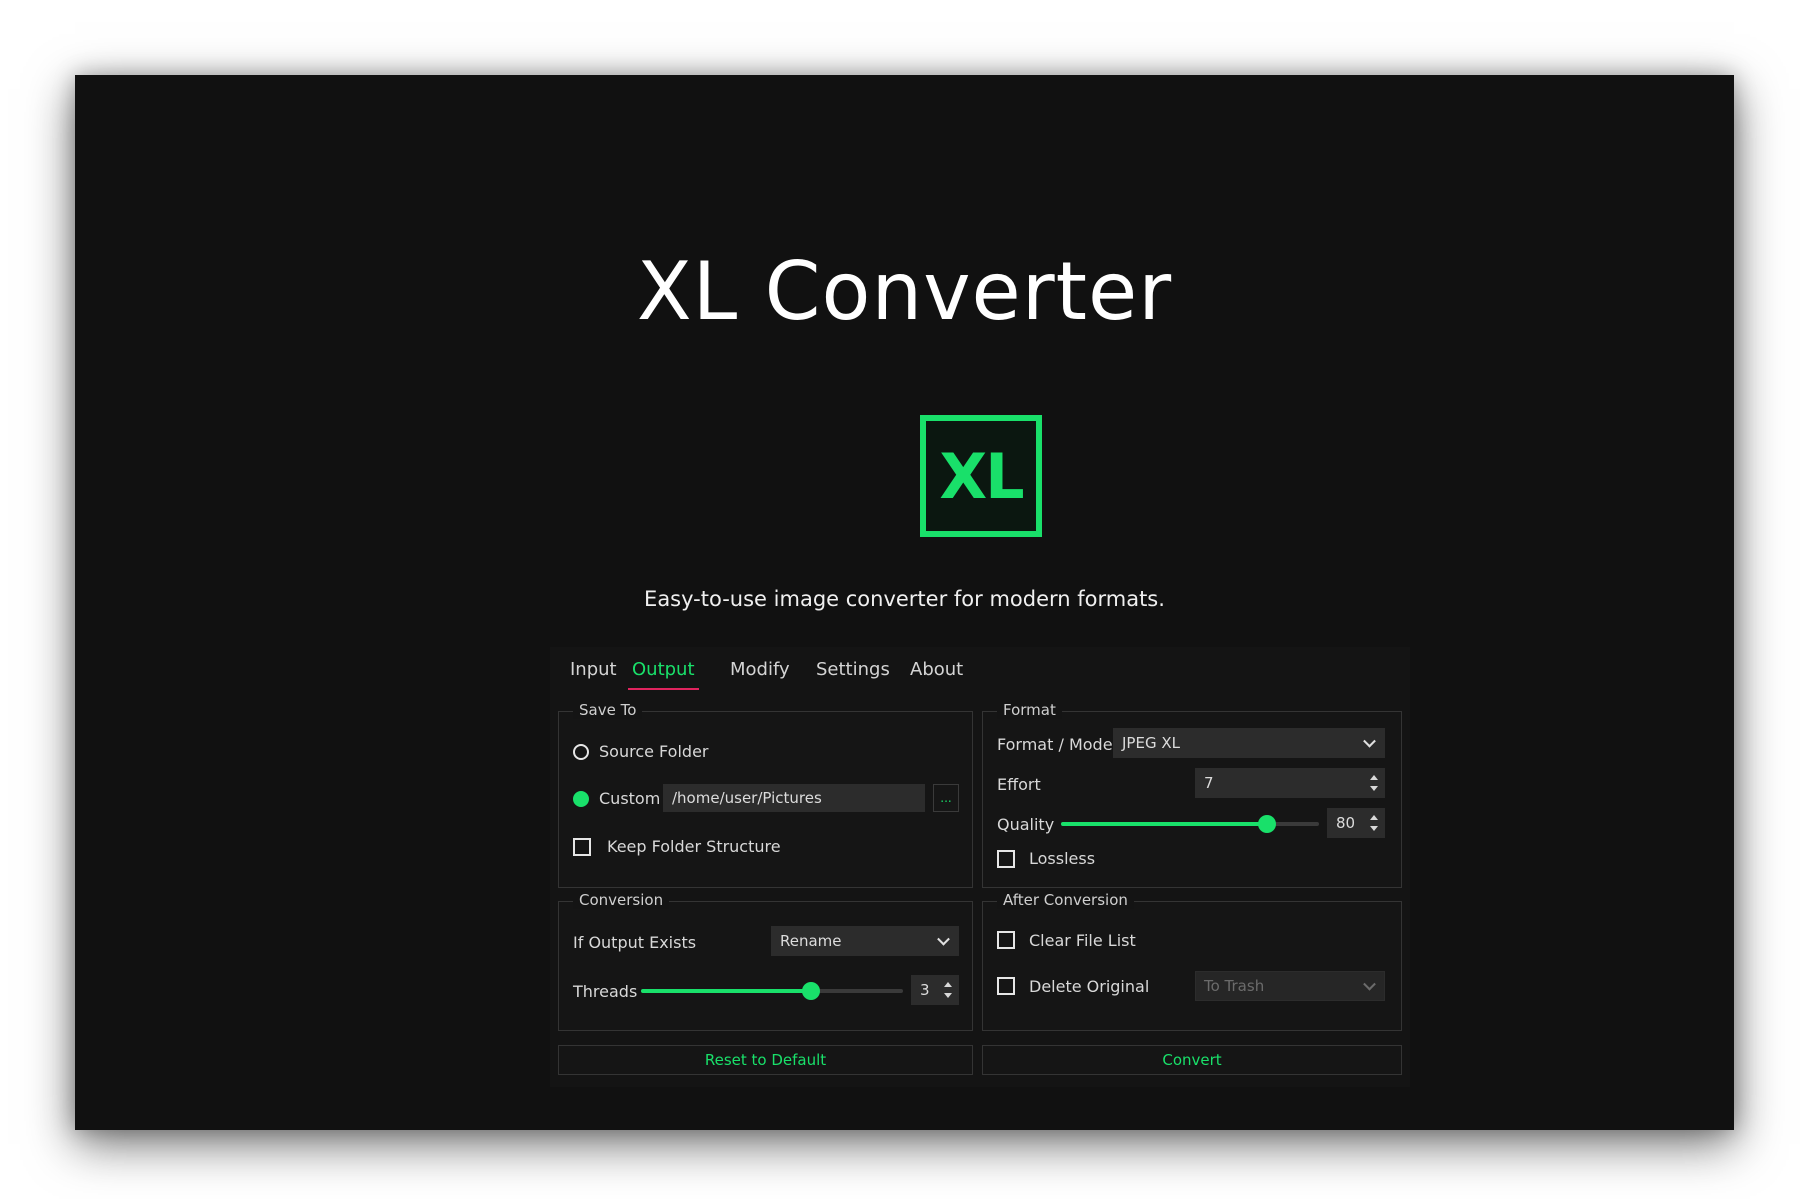 The height and width of the screenshot is (1199, 1800). I want to click on keep-structure-label: Keep Folder Structure, so click(694, 846).